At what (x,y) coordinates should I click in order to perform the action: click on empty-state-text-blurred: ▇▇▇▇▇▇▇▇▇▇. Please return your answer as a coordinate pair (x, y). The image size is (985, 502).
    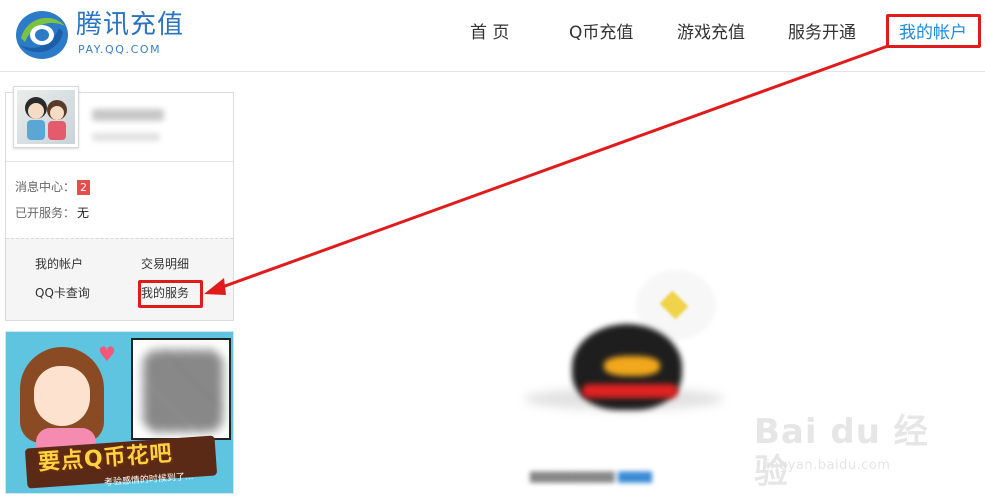
    Looking at the image, I should click on (572, 476).